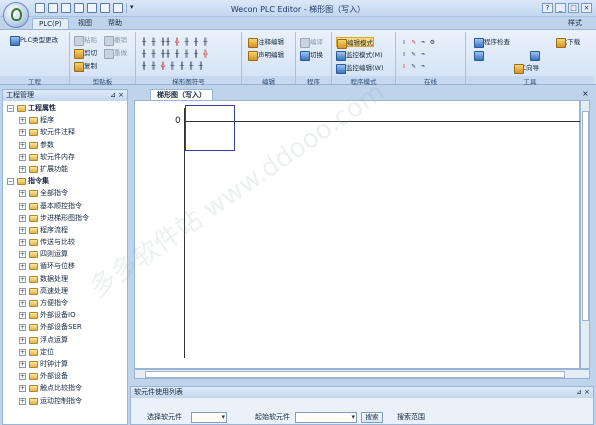  I want to click on document-tab: 梯形图（写入）, so click(181, 94).